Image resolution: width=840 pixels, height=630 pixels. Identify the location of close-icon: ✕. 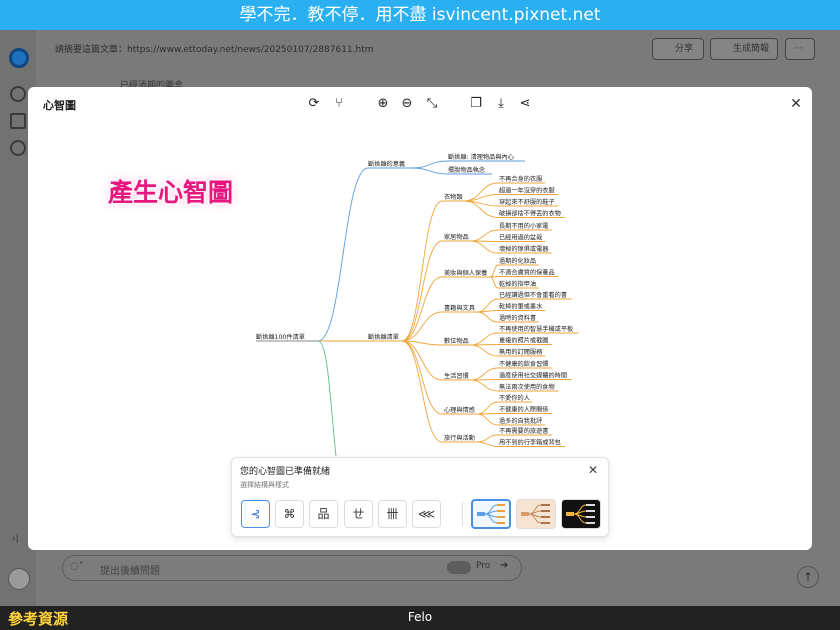
(796, 104).